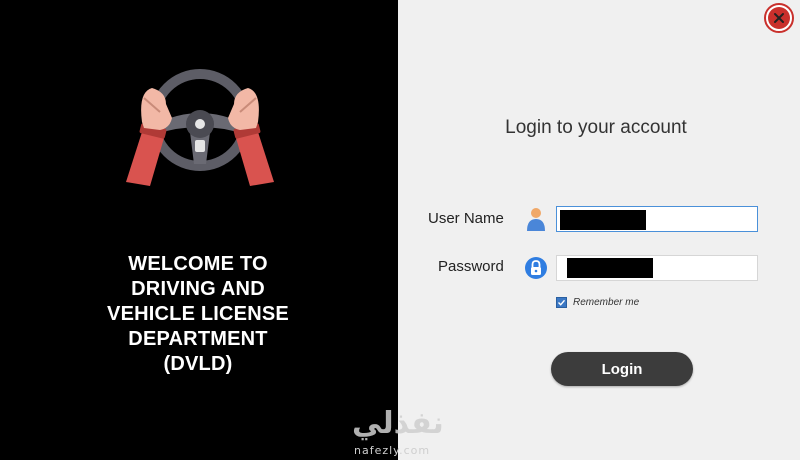 Image resolution: width=800 pixels, height=460 pixels. I want to click on login-title: Login to your account, so click(596, 127).